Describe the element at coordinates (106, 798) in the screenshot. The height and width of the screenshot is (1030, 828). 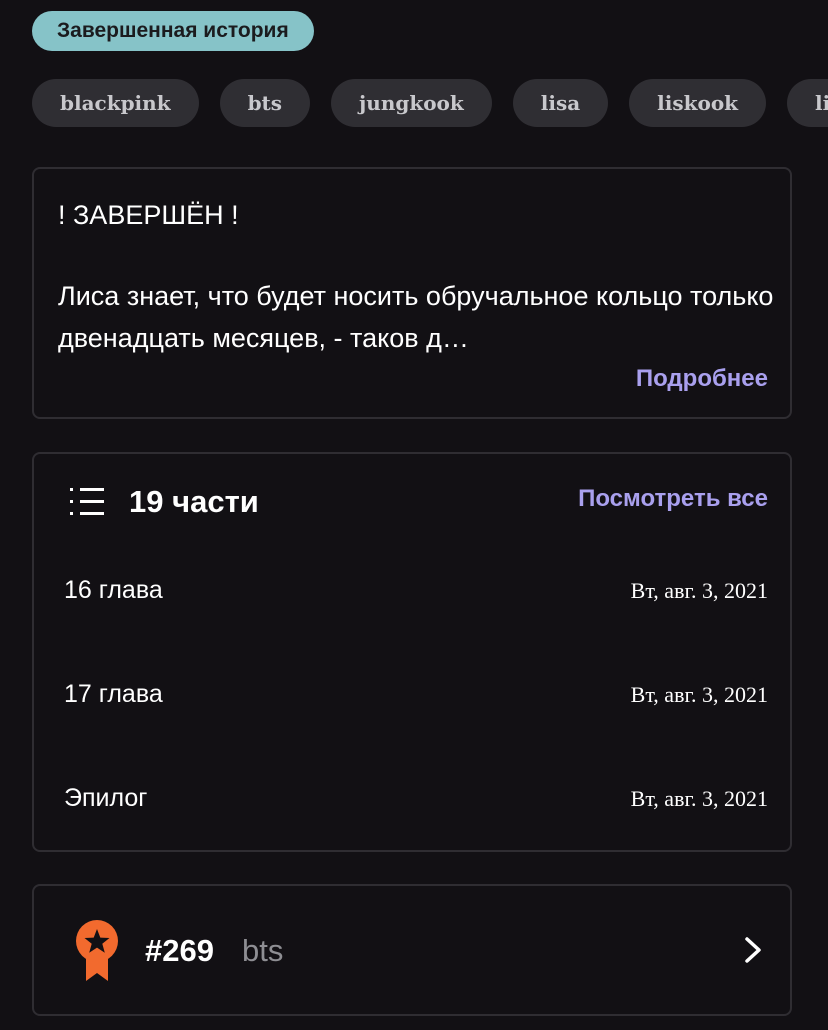
I see `chapter-title: Эпилог` at that location.